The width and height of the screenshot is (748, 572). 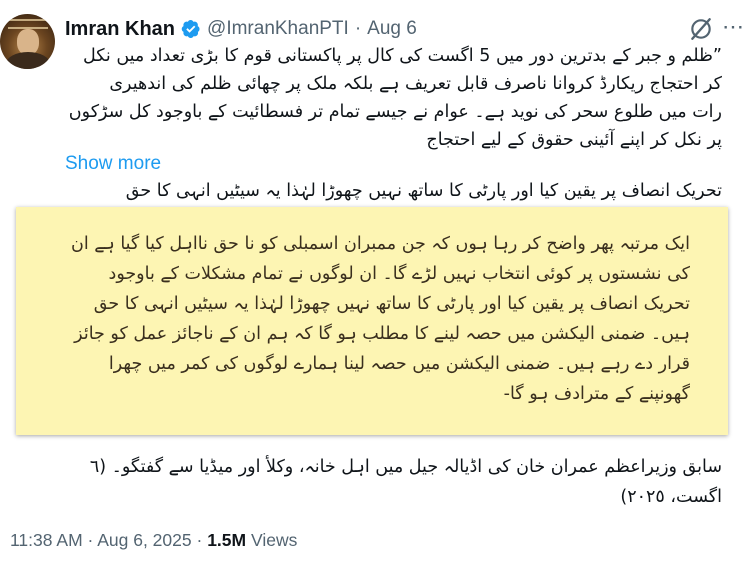 I want to click on tweet-date: Aug 6, so click(x=392, y=29).